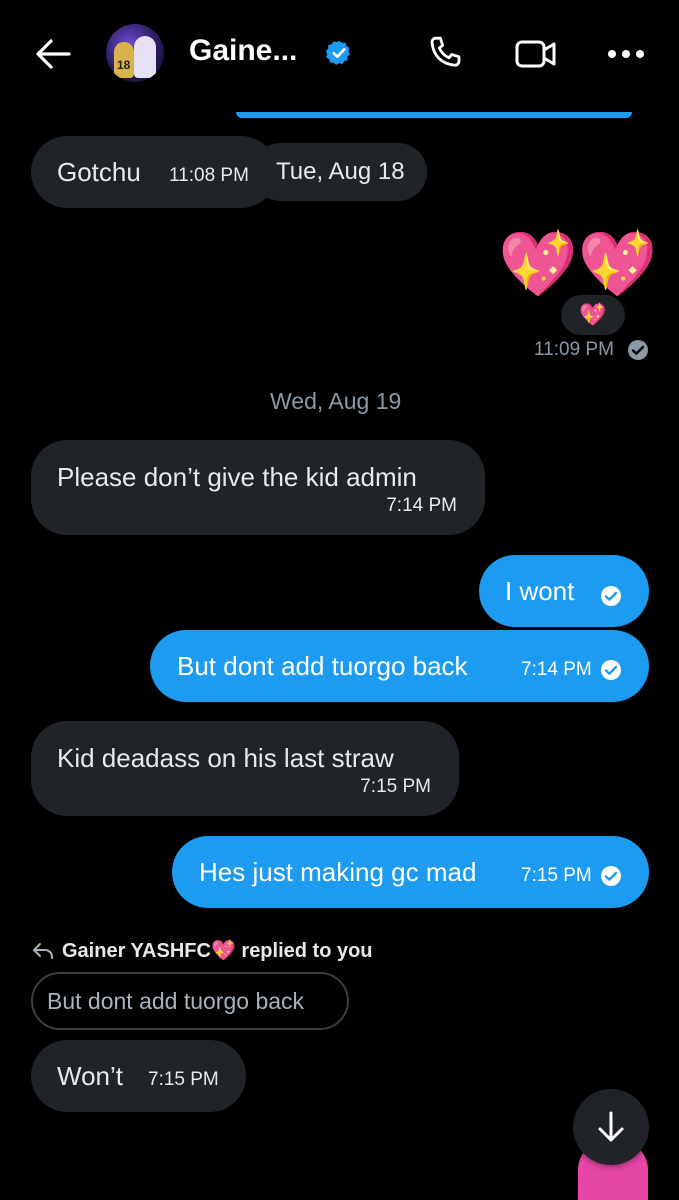 The height and width of the screenshot is (1200, 679). I want to click on message-text: Won’t, so click(90, 1076).